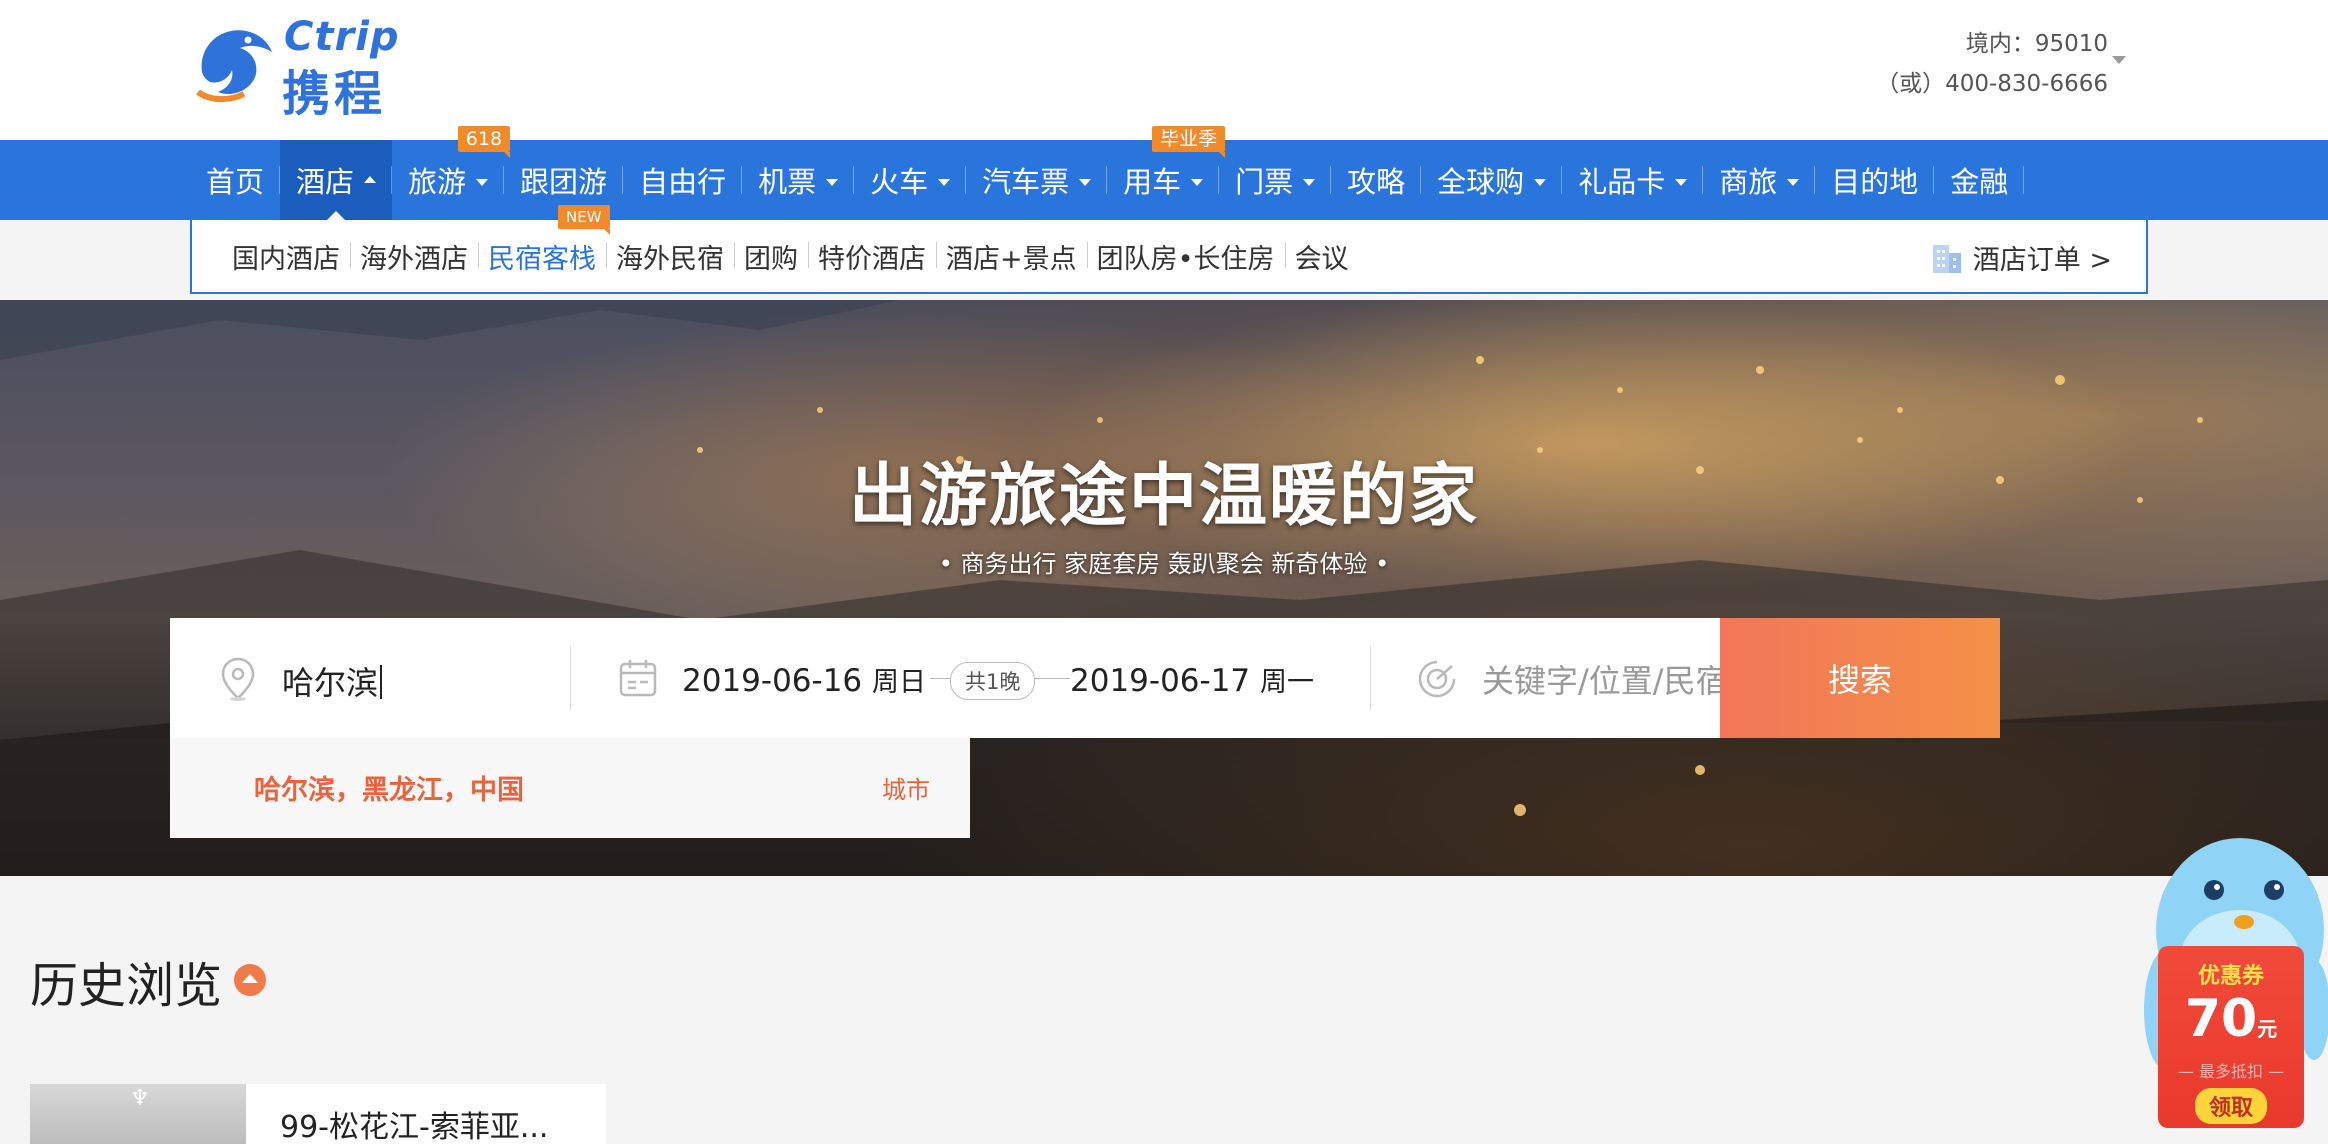  Describe the element at coordinates (1189, 142) in the screenshot. I see `nav-badge: 毕业季` at that location.